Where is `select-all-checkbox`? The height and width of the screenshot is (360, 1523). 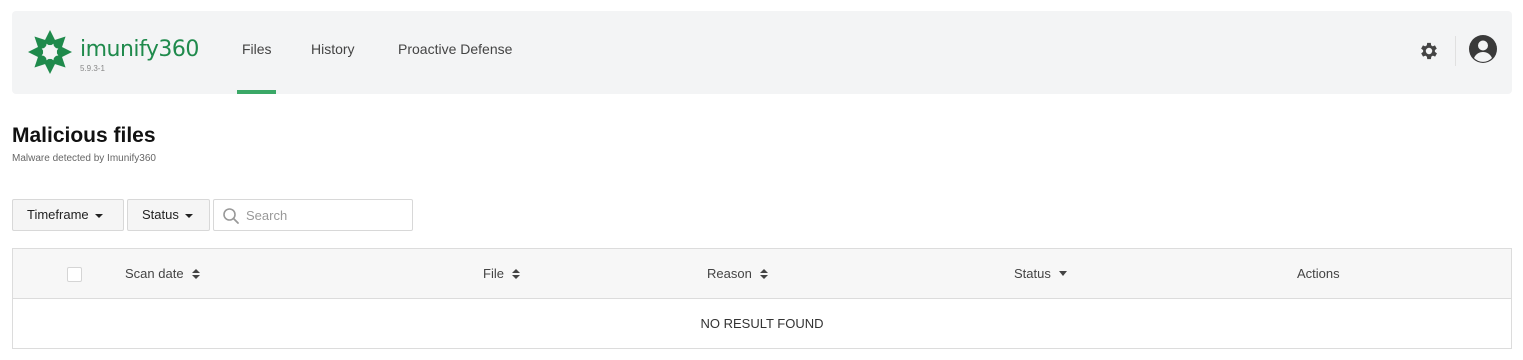 select-all-checkbox is located at coordinates (74, 274).